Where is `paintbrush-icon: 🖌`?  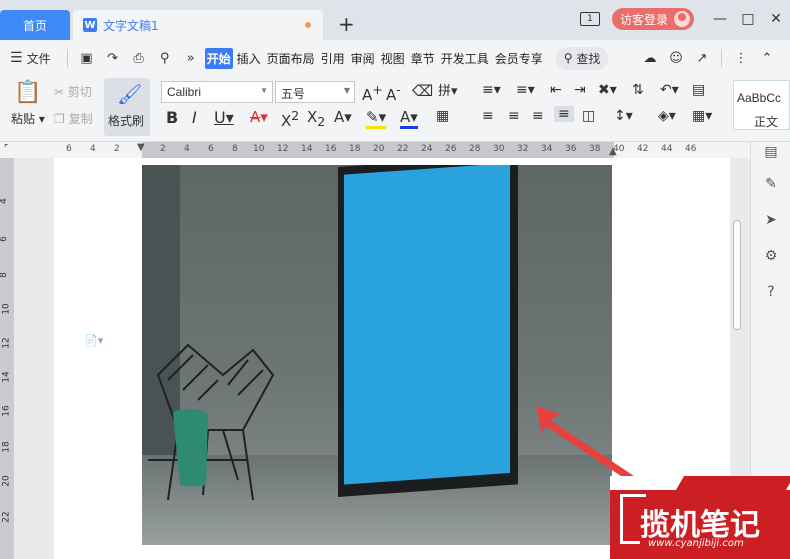 paintbrush-icon: 🖌 is located at coordinates (130, 94).